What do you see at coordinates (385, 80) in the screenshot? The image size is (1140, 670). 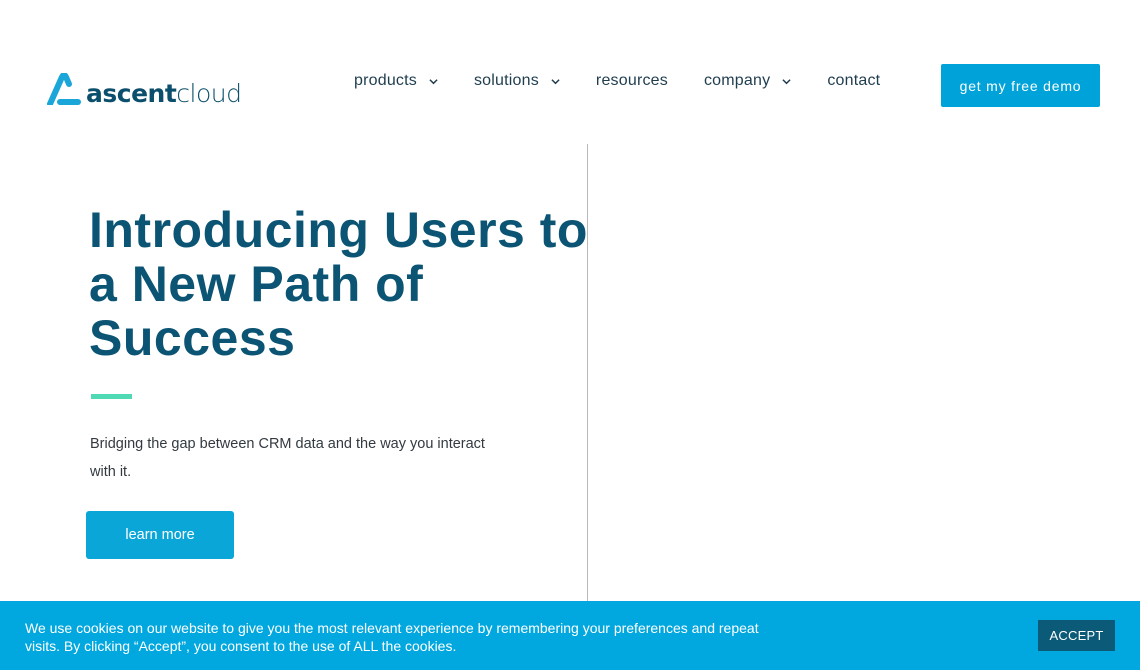 I see `nav-item-label: products` at bounding box center [385, 80].